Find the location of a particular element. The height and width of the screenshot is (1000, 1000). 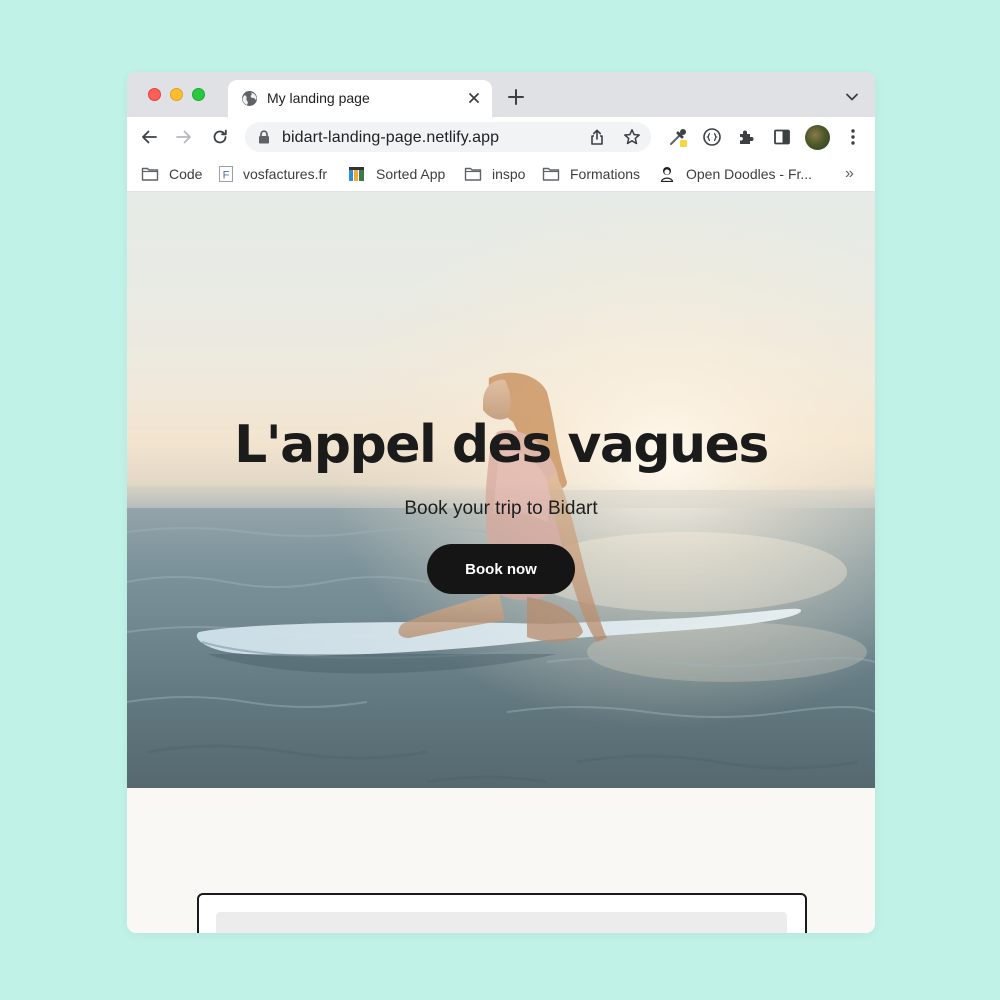

vosfactures-favicon: F is located at coordinates (226, 174).